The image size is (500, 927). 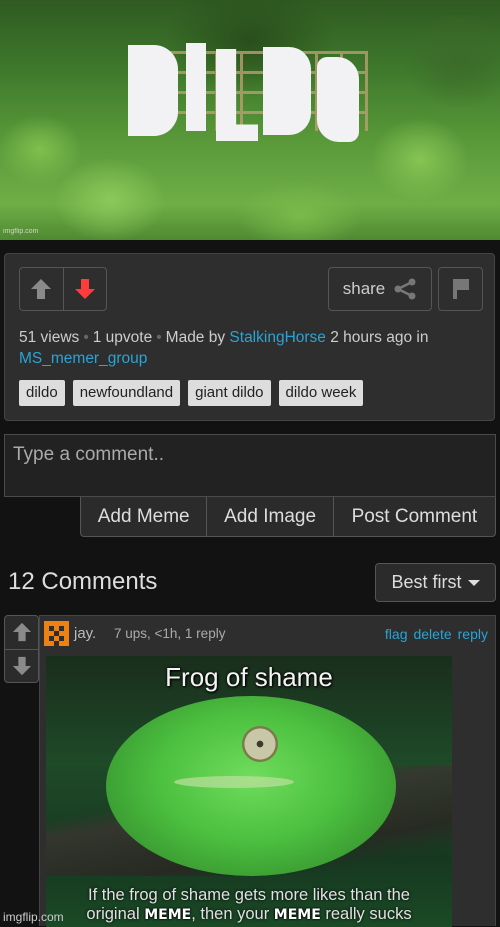 What do you see at coordinates (126, 393) in the screenshot?
I see `tag-newfoundland: newfoundland` at bounding box center [126, 393].